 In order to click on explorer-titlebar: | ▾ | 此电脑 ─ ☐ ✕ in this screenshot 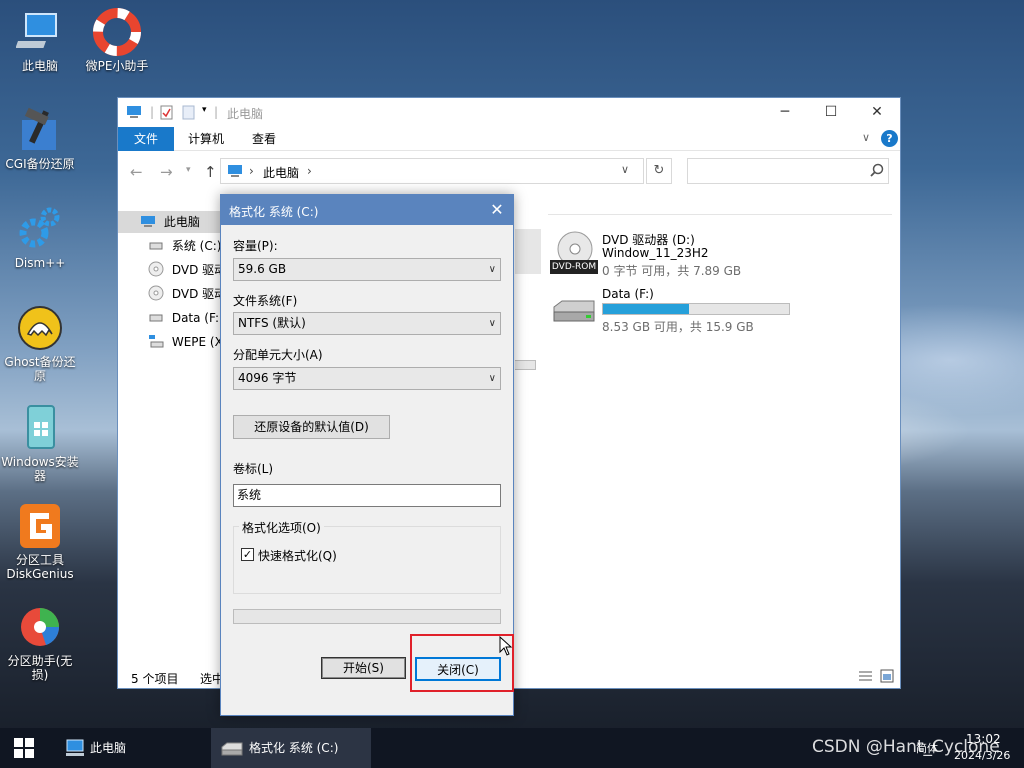, I will do `click(509, 112)`.